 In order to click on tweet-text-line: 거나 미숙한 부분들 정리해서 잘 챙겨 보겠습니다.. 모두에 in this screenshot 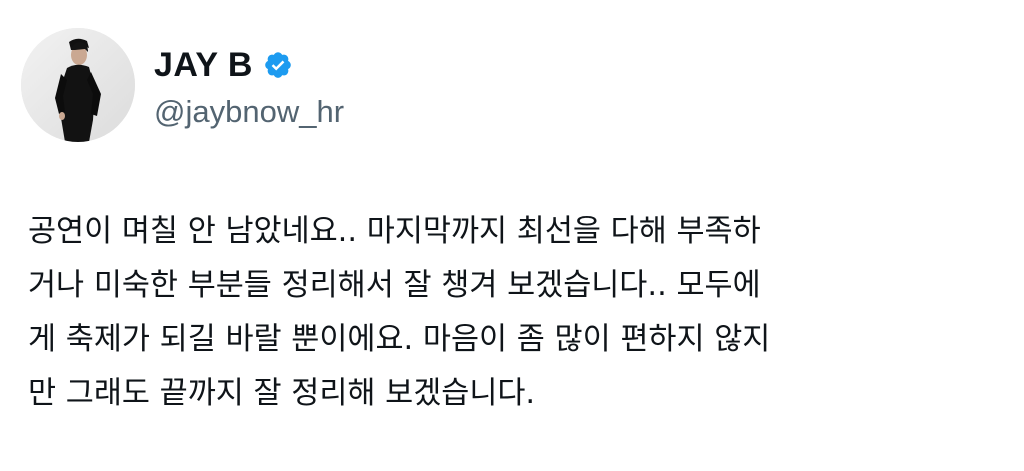, I will do `click(394, 285)`.